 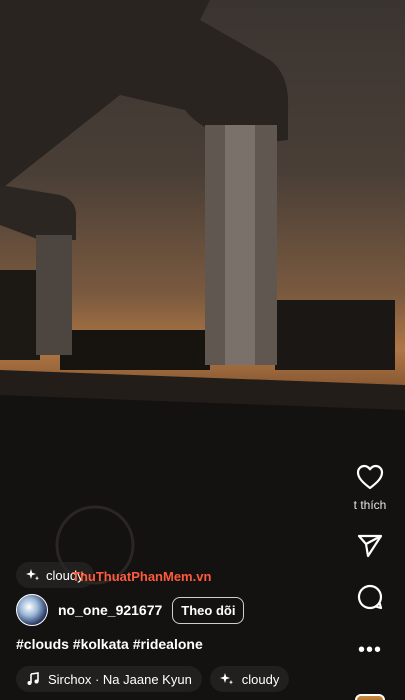 I want to click on follow-button: Theo dõi, so click(x=208, y=610).